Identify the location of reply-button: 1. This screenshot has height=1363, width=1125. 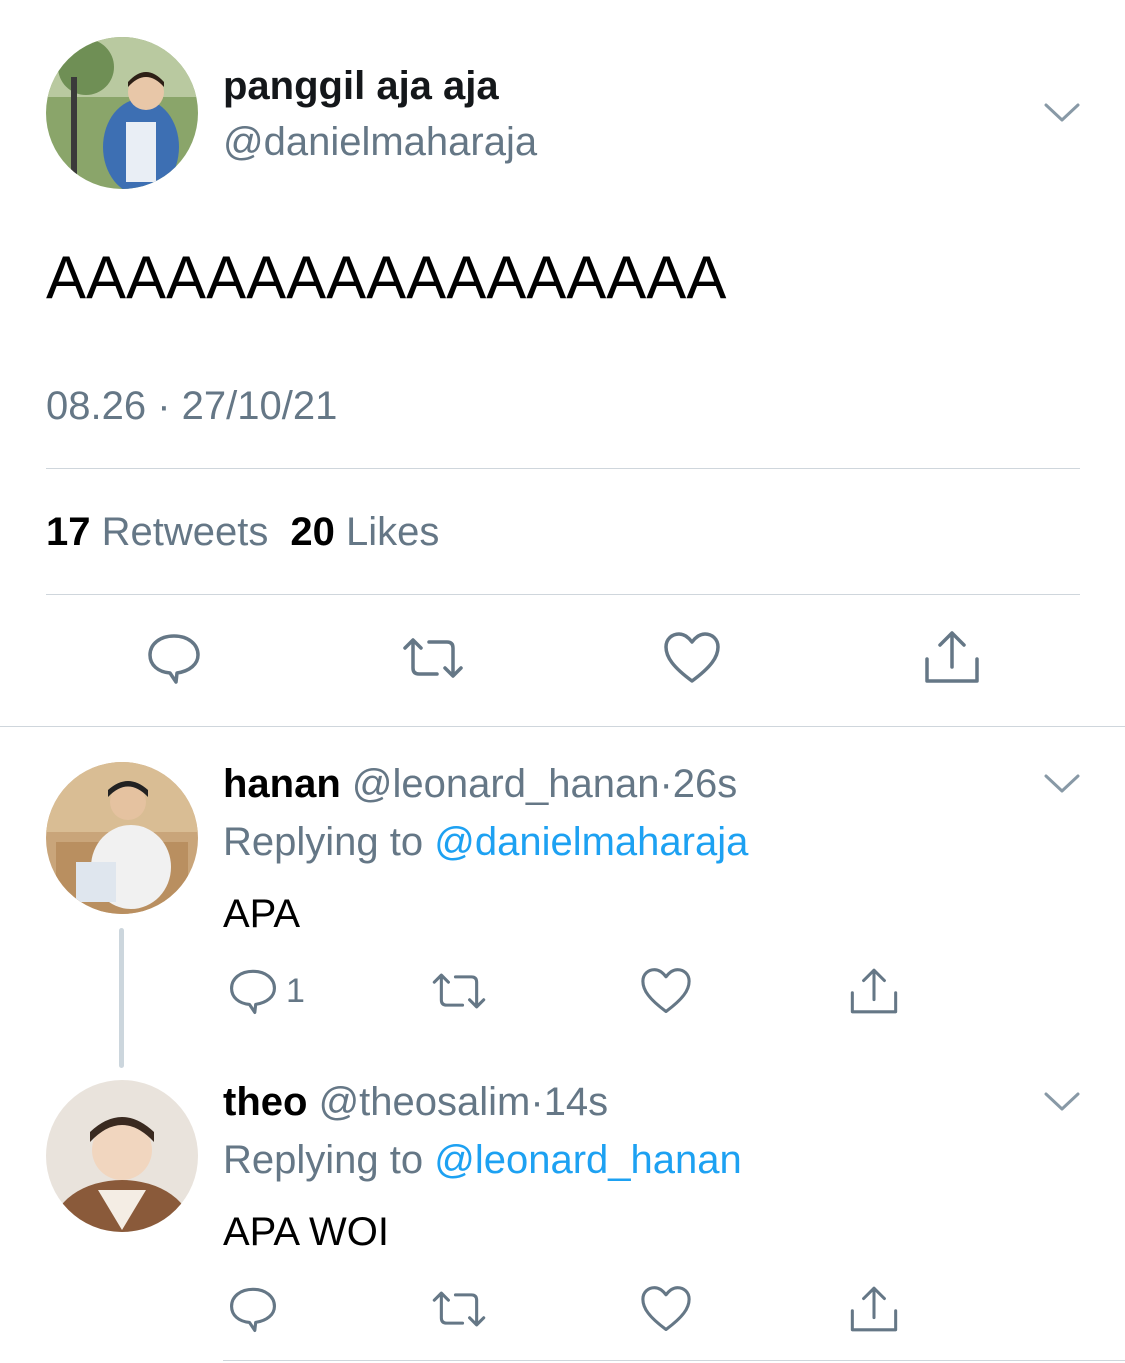
(266, 991).